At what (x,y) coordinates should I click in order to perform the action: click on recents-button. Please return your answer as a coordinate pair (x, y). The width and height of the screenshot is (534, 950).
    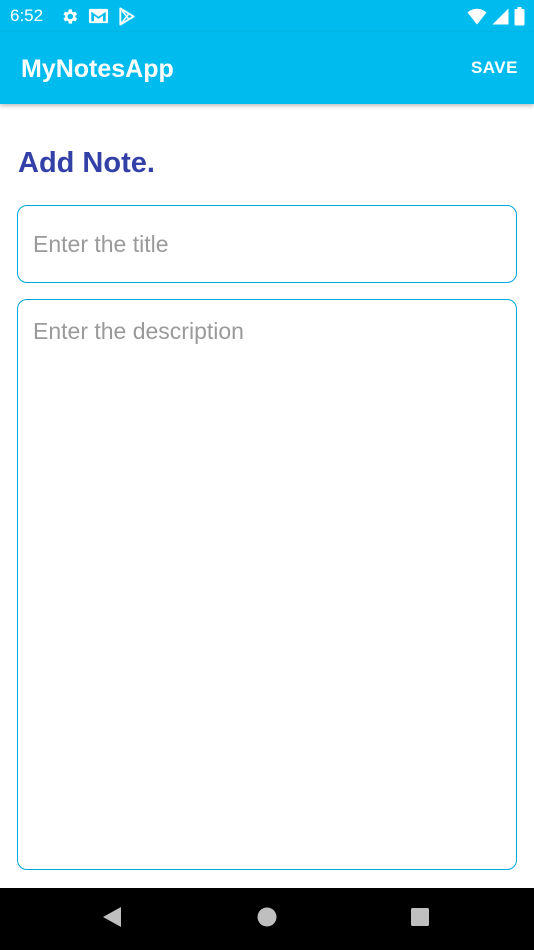
    Looking at the image, I should click on (420, 919).